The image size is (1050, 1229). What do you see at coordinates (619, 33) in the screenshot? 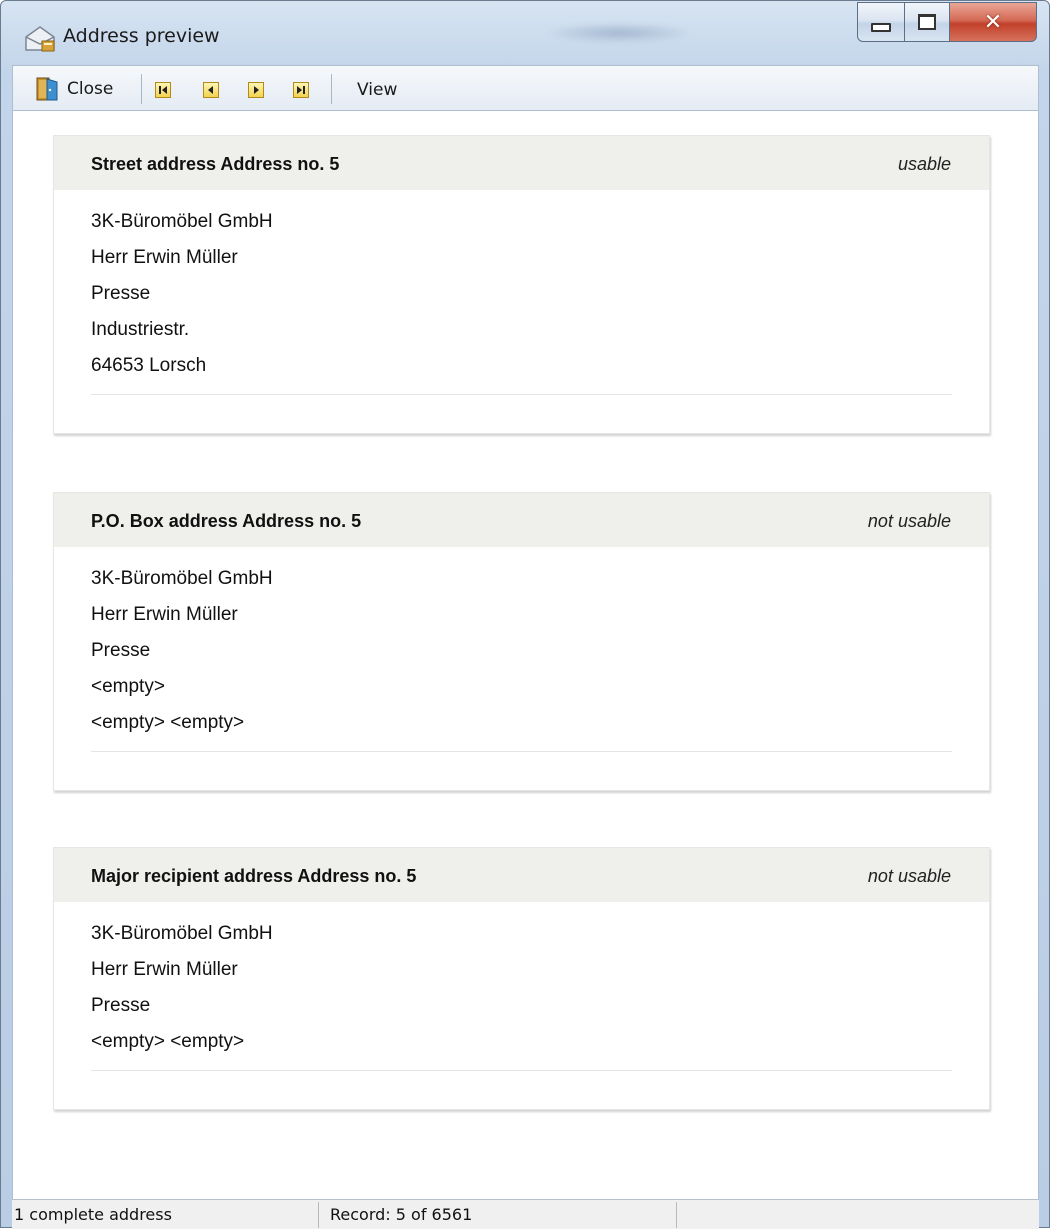
I see `title-blur` at bounding box center [619, 33].